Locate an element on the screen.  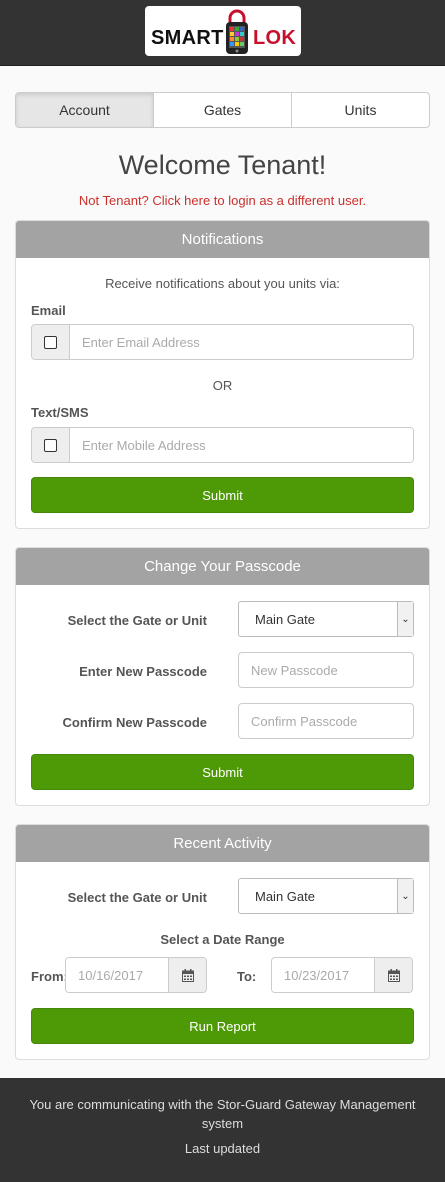
top-header: SMART LOK is located at coordinates (222, 33).